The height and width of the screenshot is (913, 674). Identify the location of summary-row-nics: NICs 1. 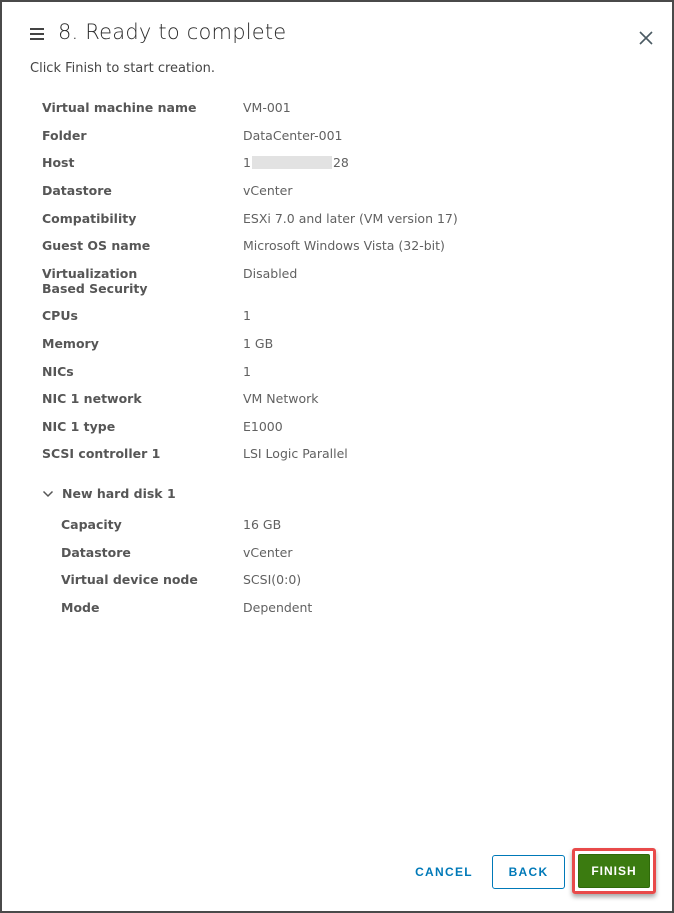
(342, 374).